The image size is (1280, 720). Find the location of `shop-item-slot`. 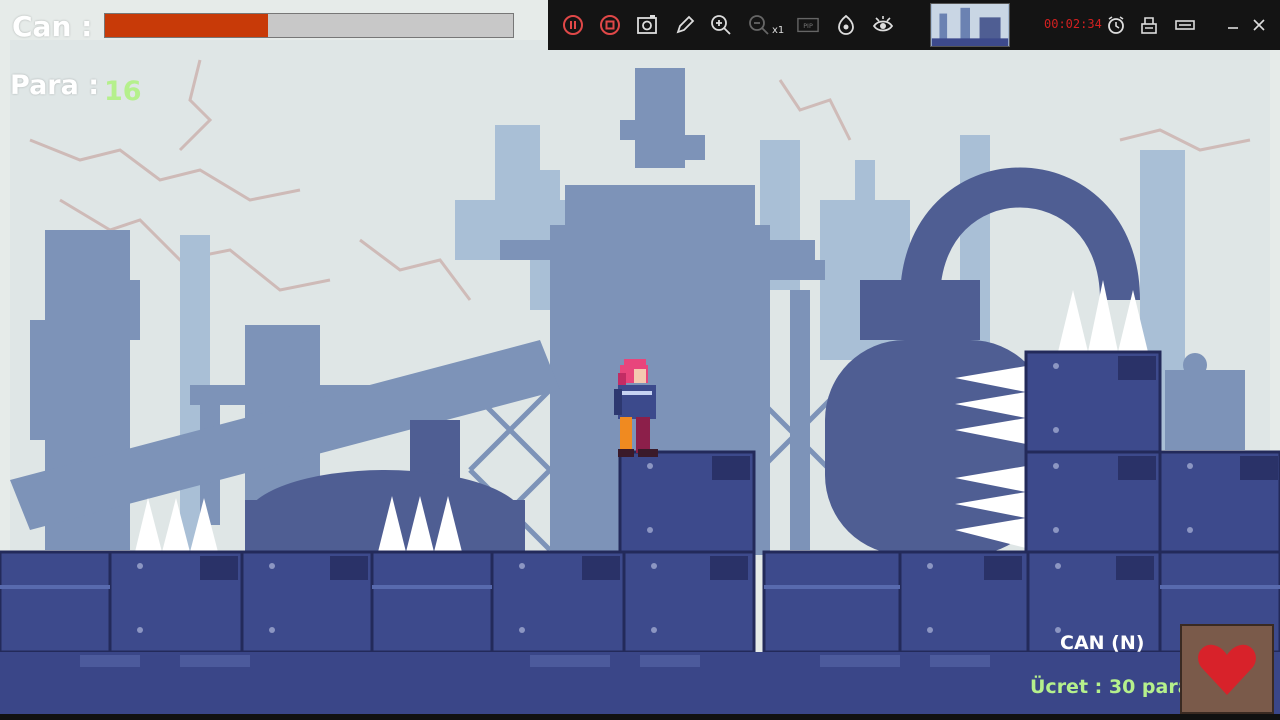

shop-item-slot is located at coordinates (1227, 669).